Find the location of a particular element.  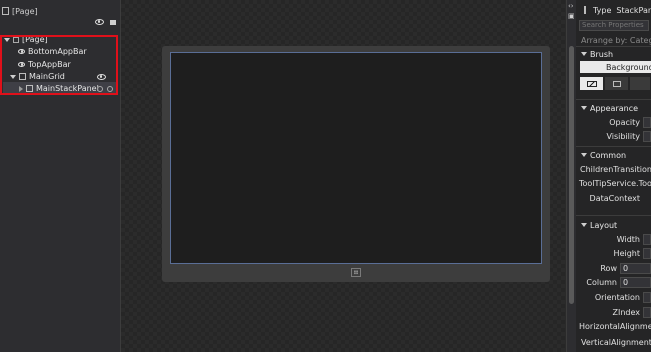

tree-item-label: [Page] is located at coordinates (35, 39).